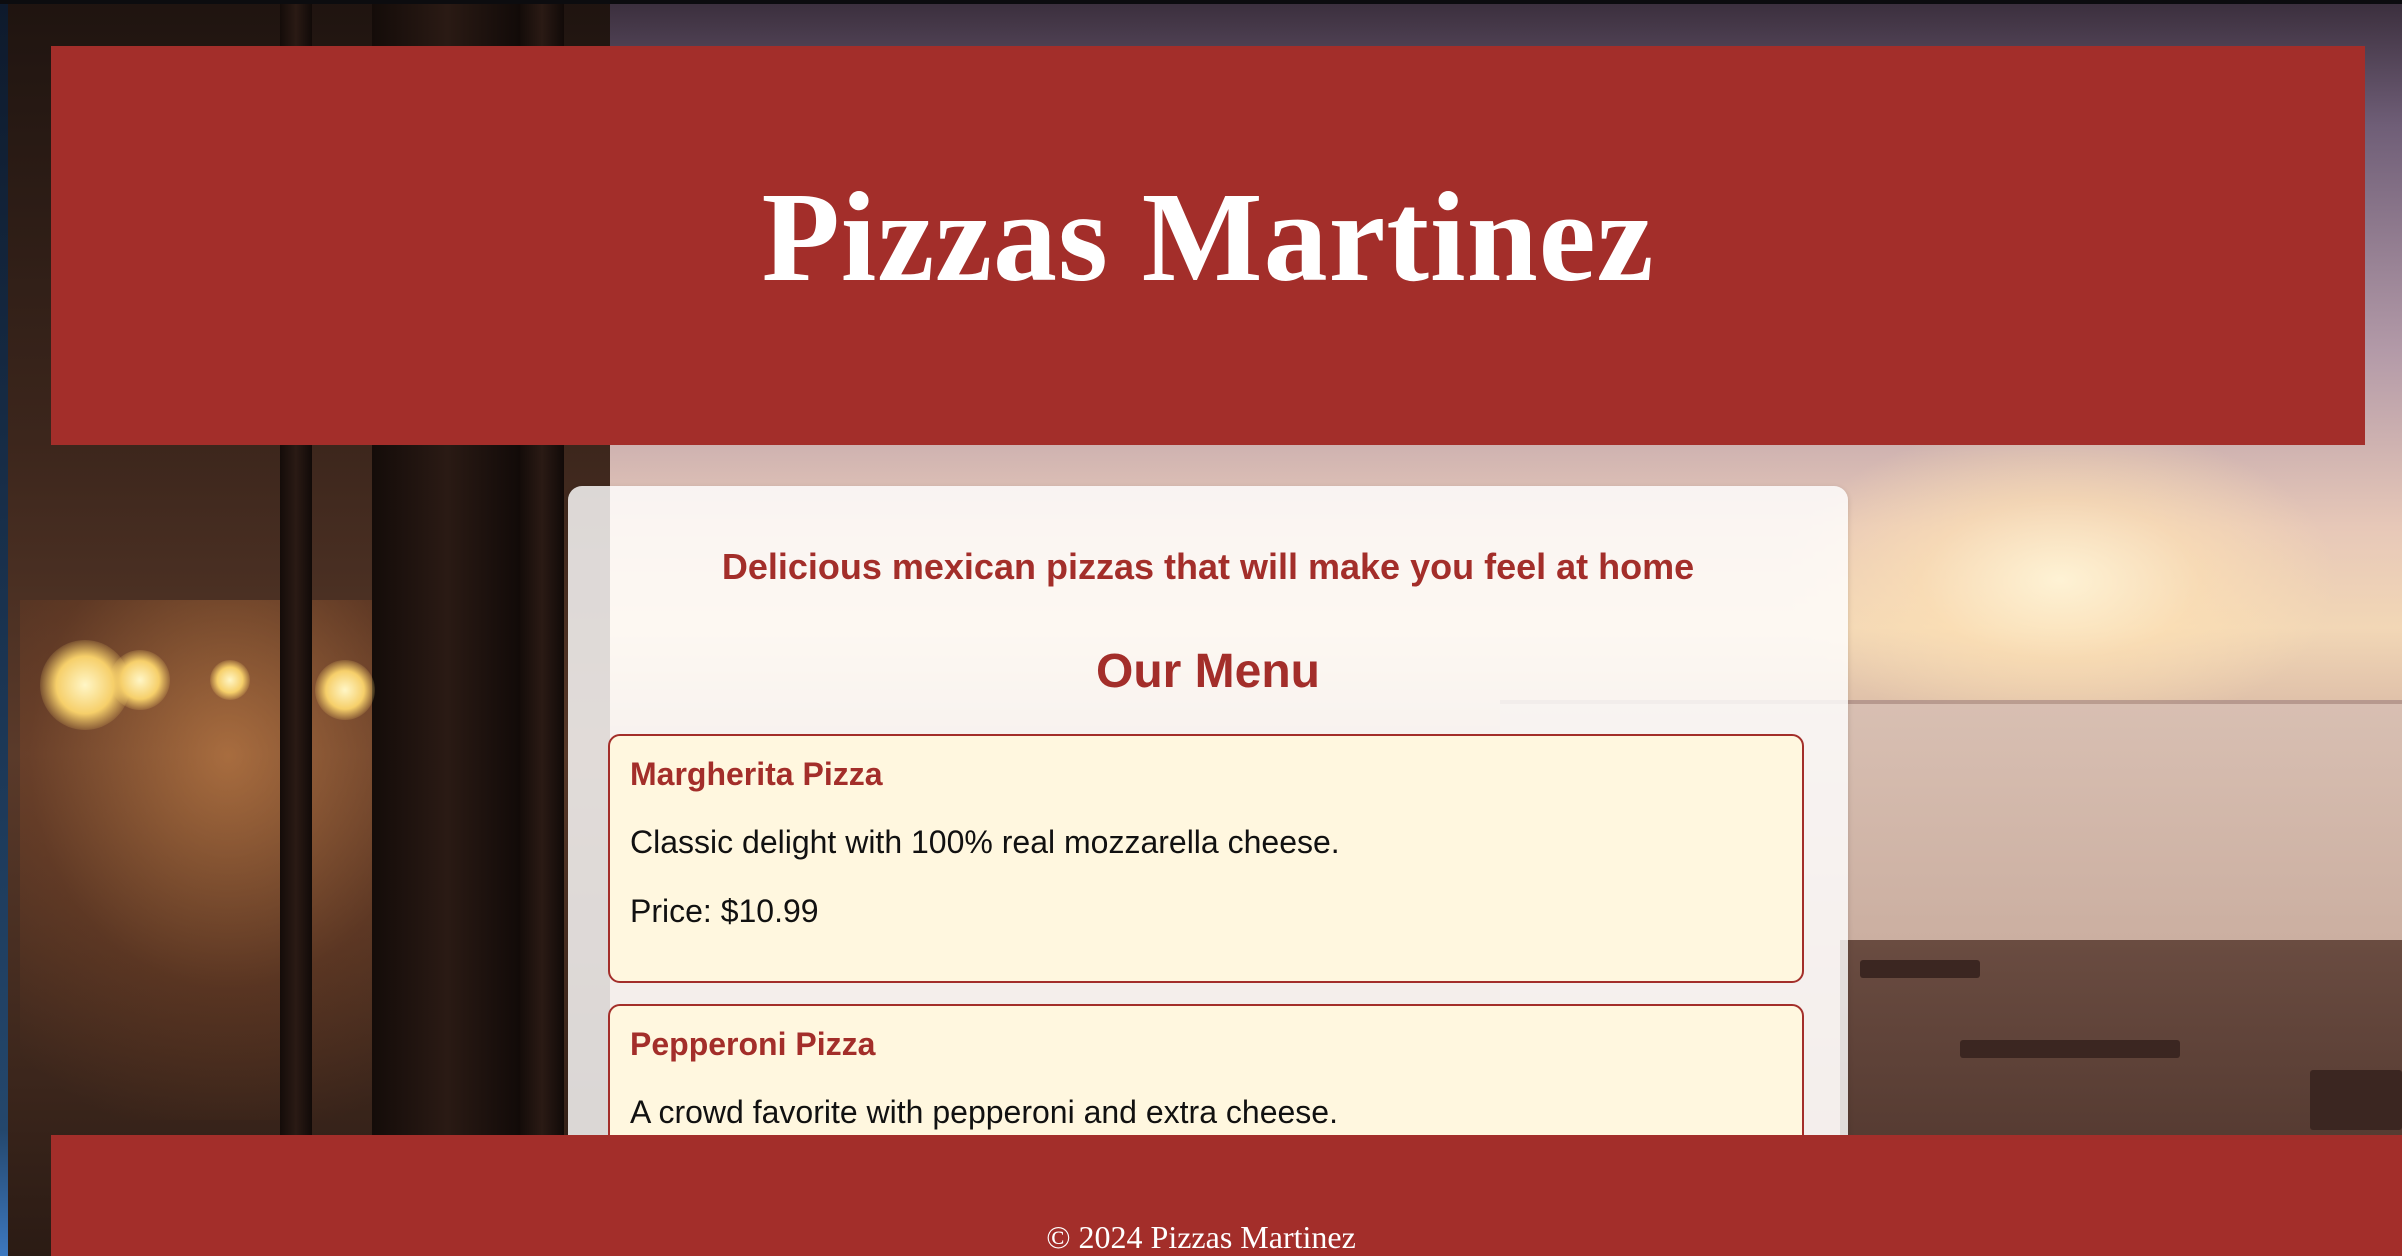  Describe the element at coordinates (4, 628) in the screenshot. I see `window-edge` at that location.